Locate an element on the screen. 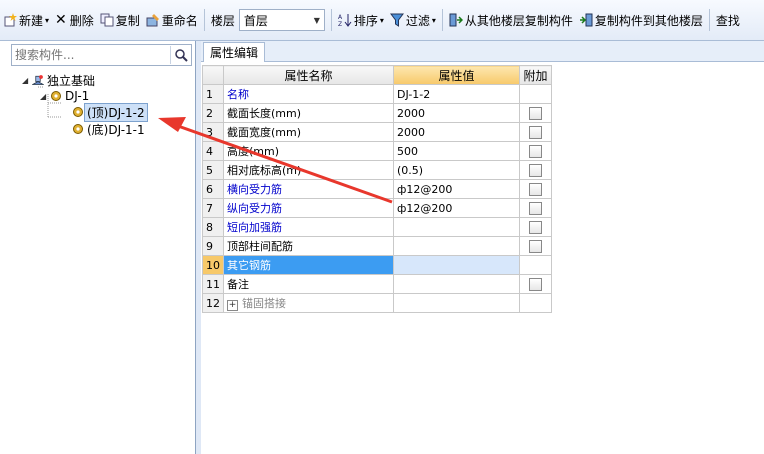 The width and height of the screenshot is (764, 454). find-button: 查找 is located at coordinates (728, 20).